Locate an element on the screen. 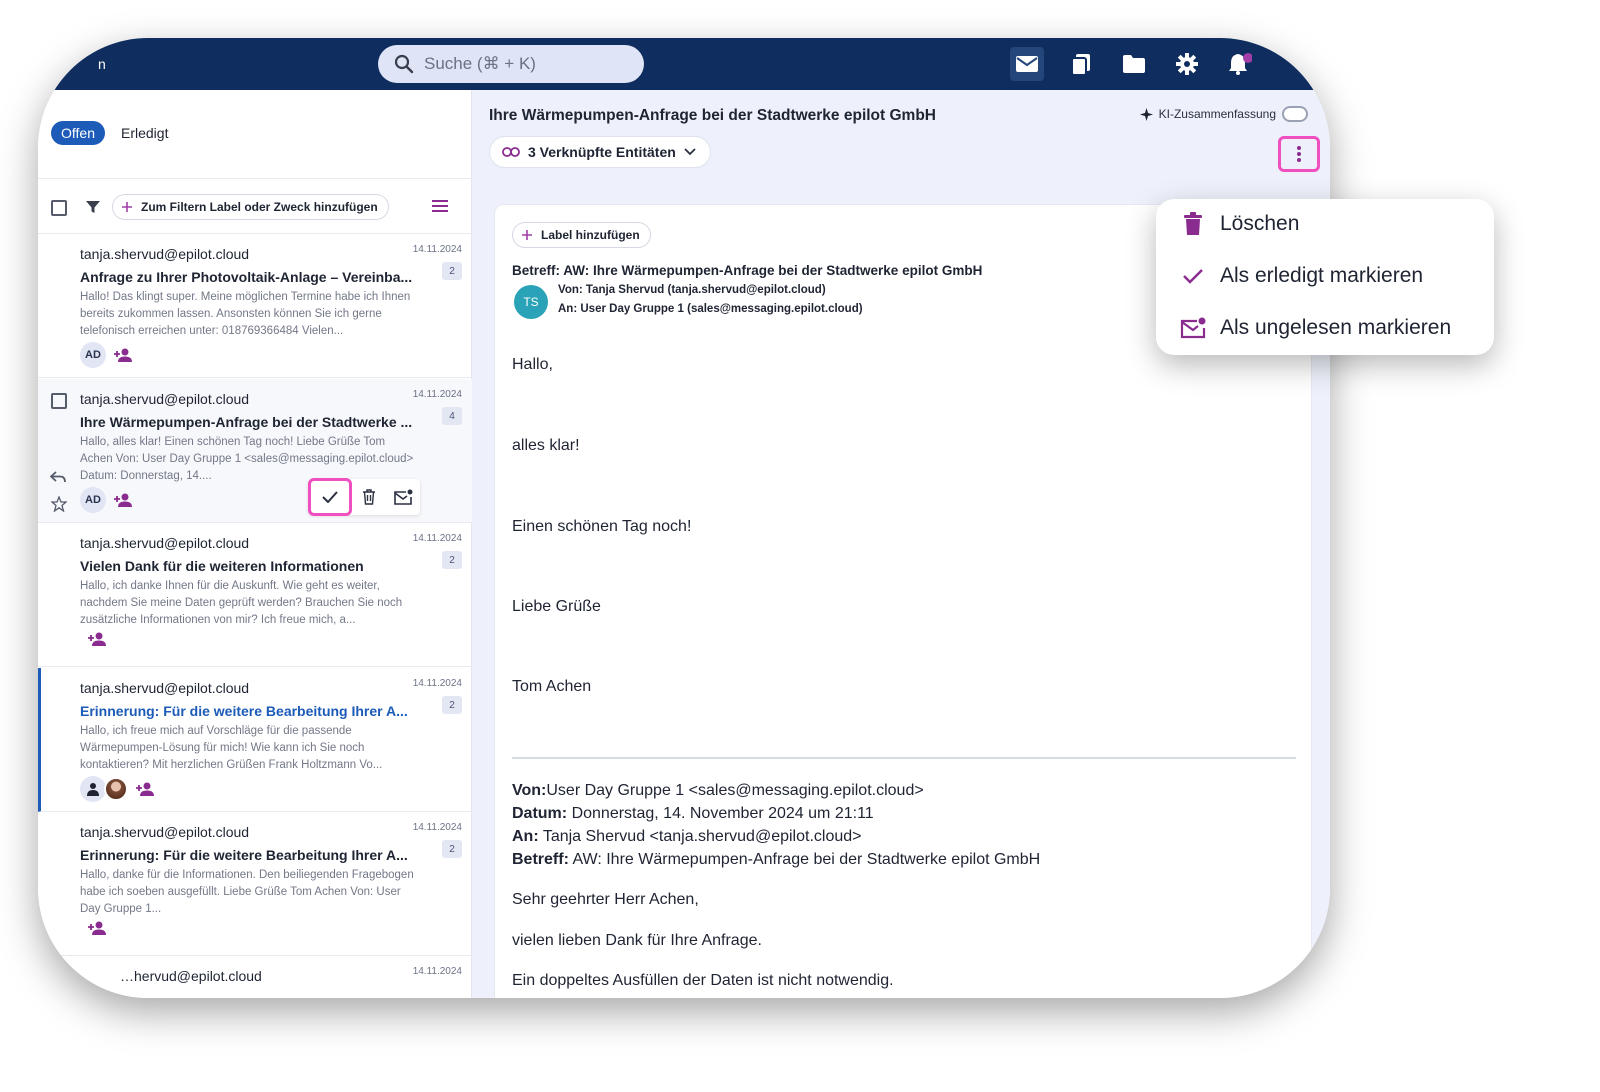  filter-bar: Zum Filtern Label oder Zweck hinzufügen is located at coordinates (255, 206).